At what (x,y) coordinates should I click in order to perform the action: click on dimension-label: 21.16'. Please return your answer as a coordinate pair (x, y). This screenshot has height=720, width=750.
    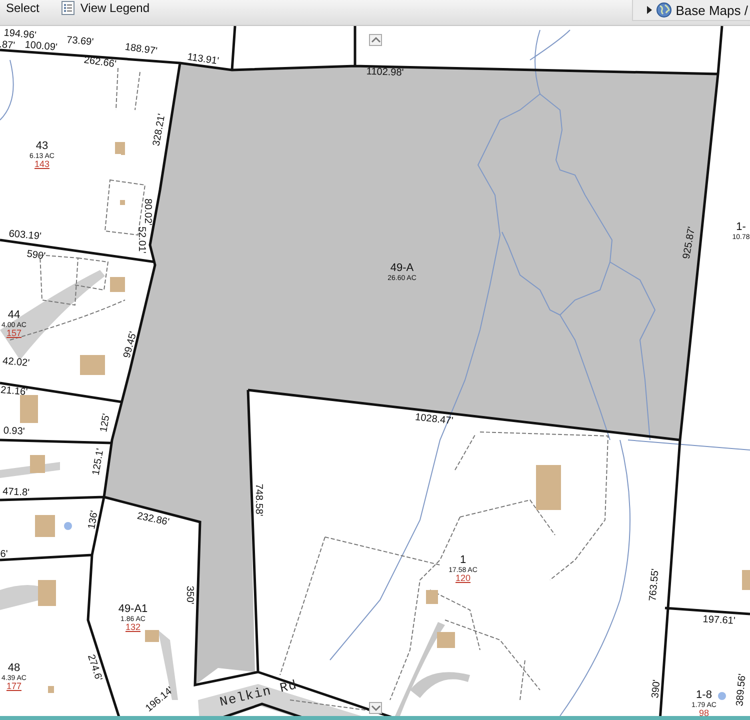
    Looking at the image, I should click on (14, 392).